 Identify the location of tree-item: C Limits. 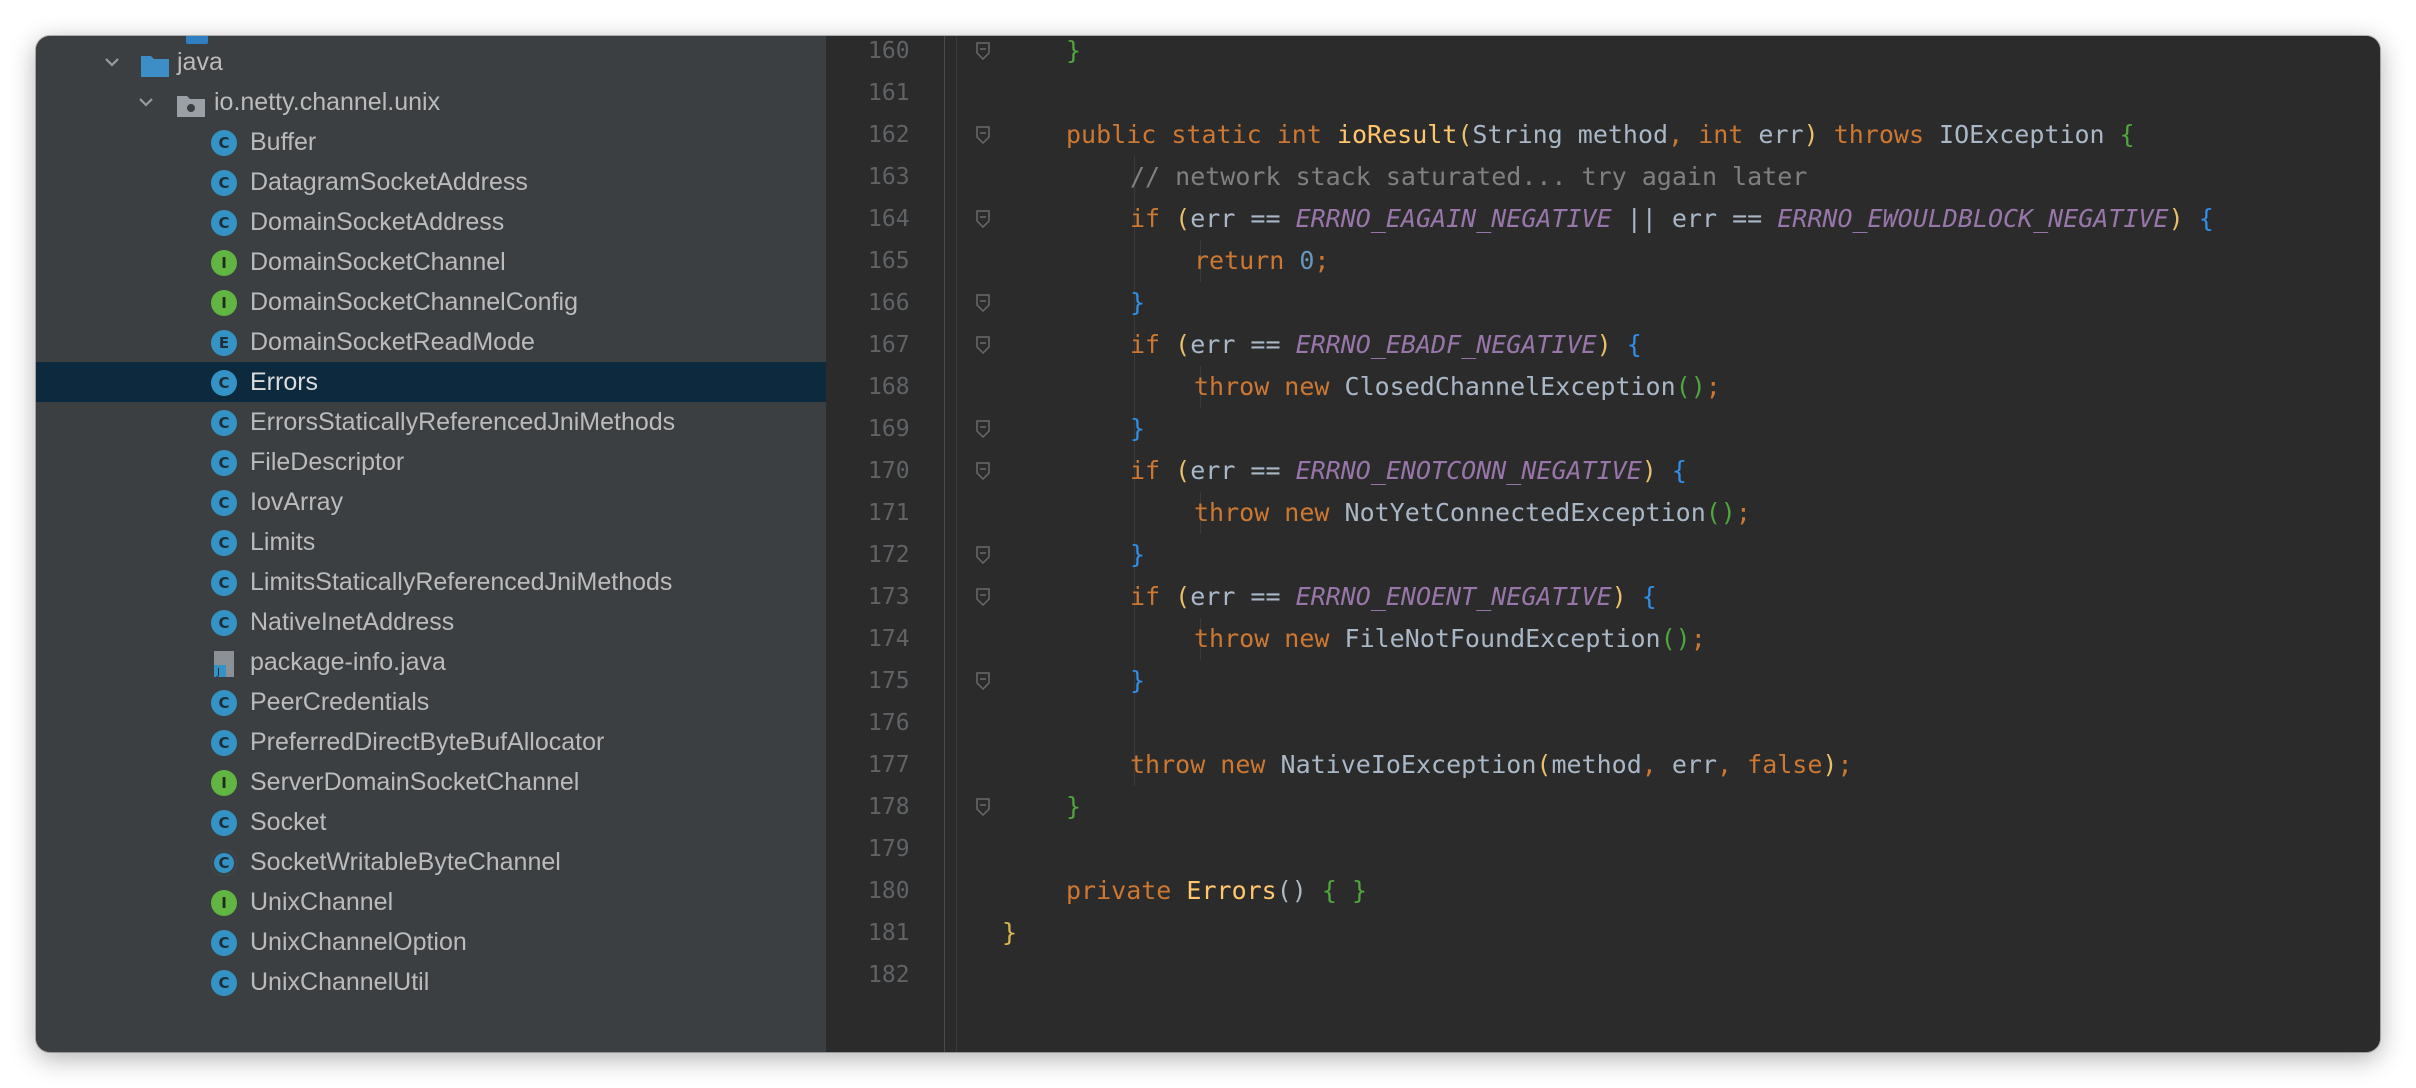
(431, 542).